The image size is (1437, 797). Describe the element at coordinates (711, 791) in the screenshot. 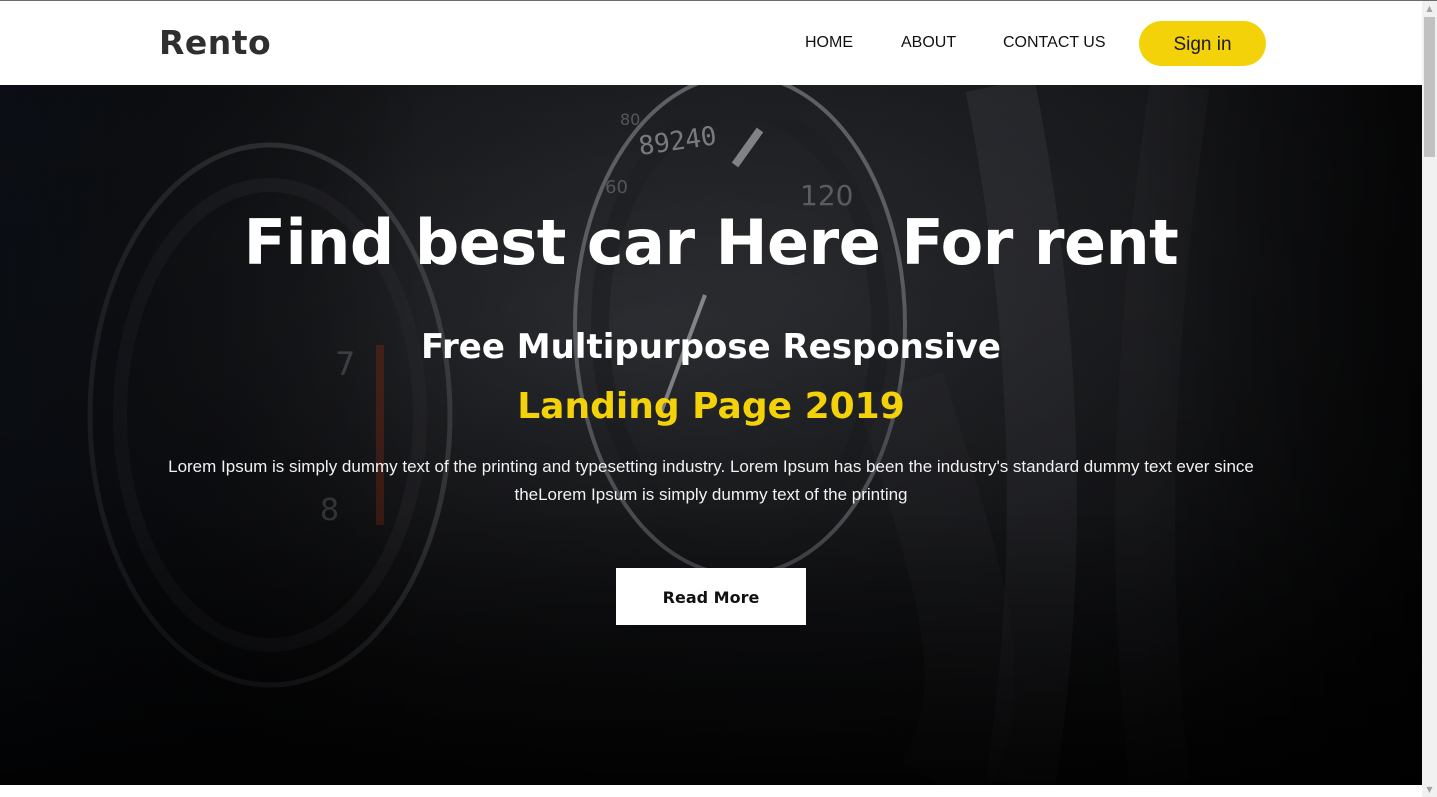

I see `below-hero-section` at that location.